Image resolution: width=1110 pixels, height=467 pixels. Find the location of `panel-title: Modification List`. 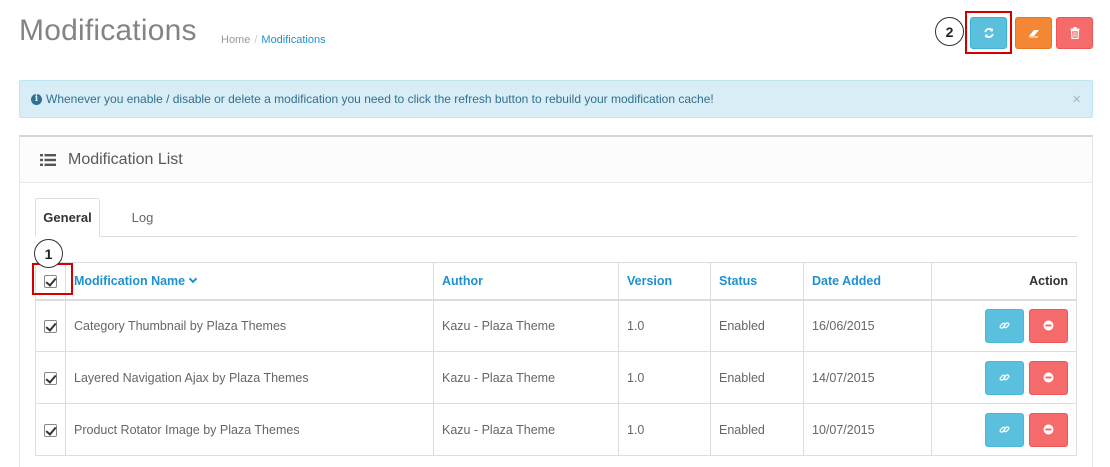

panel-title: Modification List is located at coordinates (125, 159).